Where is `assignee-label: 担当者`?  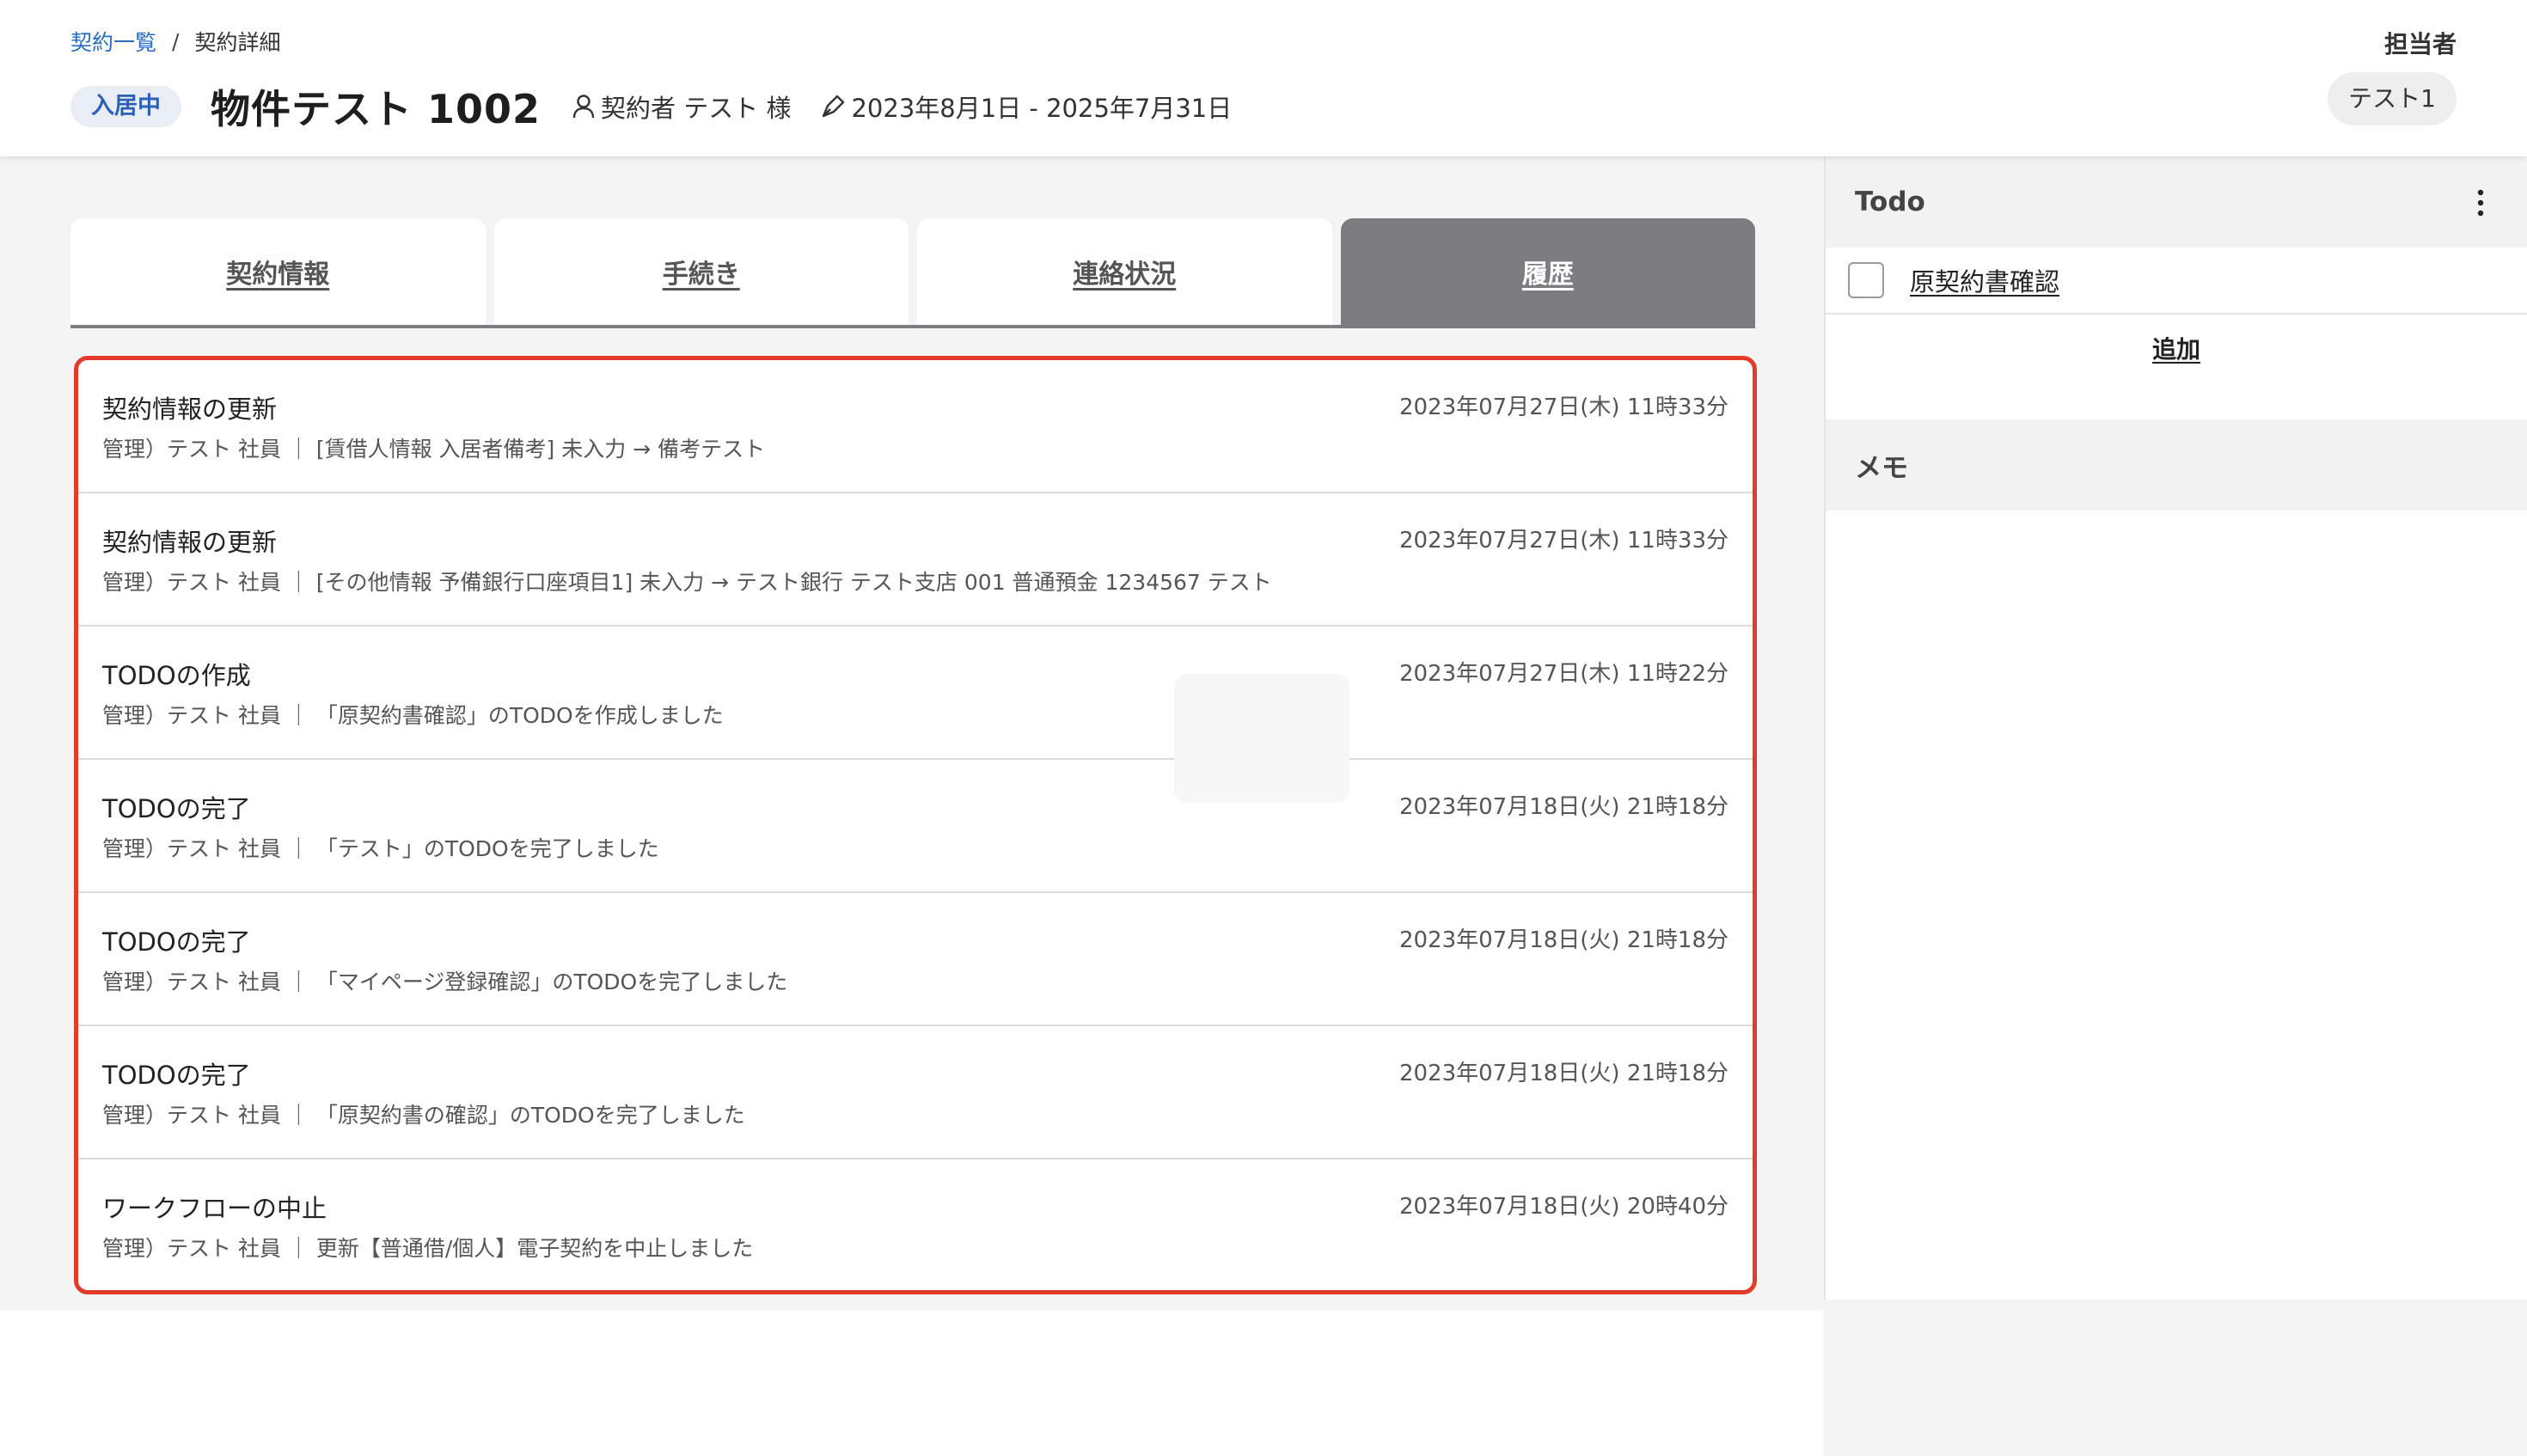
assignee-label: 担当者 is located at coordinates (2420, 44).